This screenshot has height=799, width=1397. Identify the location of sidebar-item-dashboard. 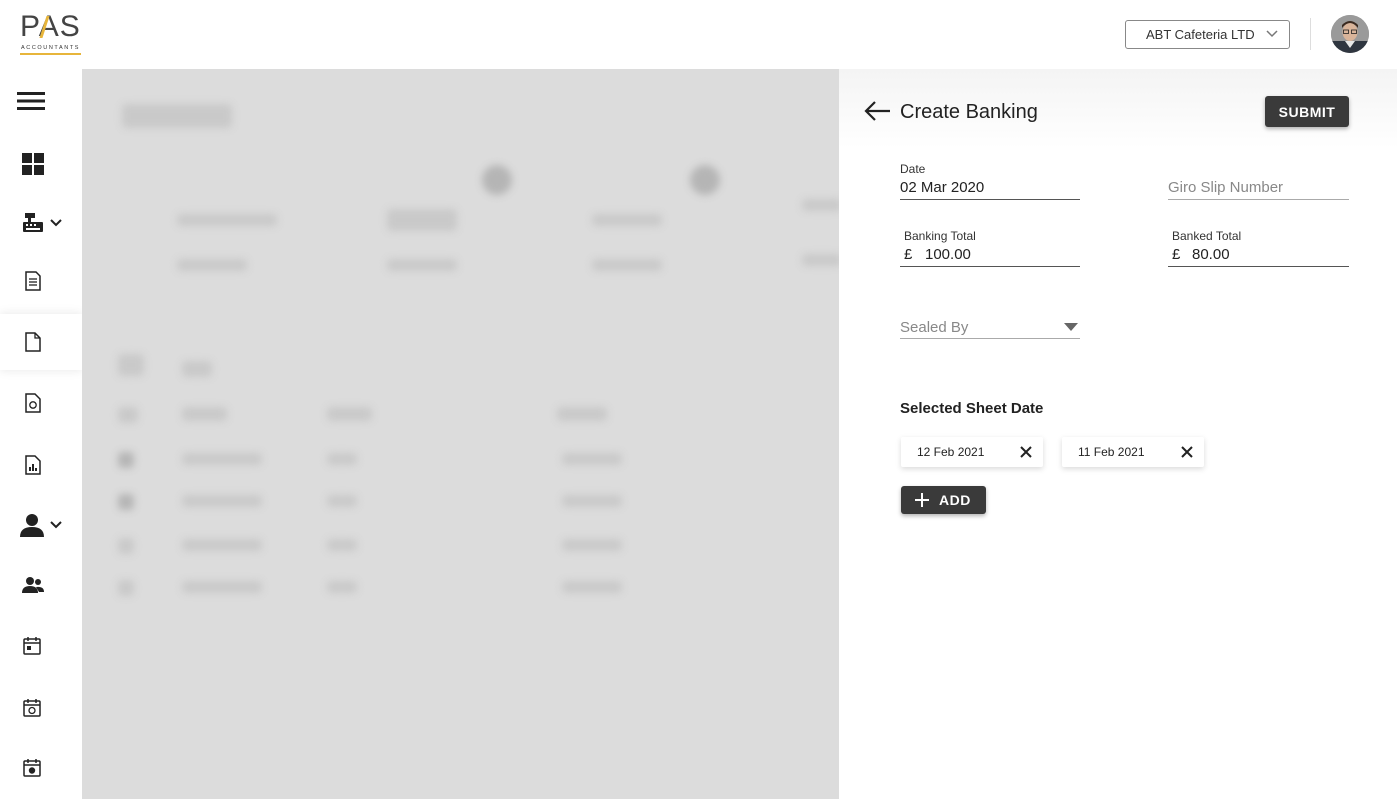
(41, 164).